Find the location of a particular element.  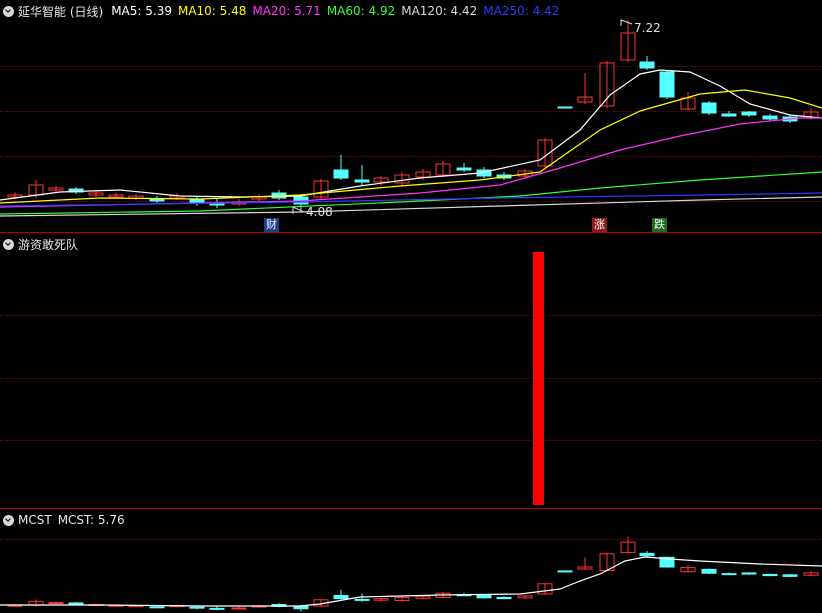

tag-cai: 财 is located at coordinates (271, 225).